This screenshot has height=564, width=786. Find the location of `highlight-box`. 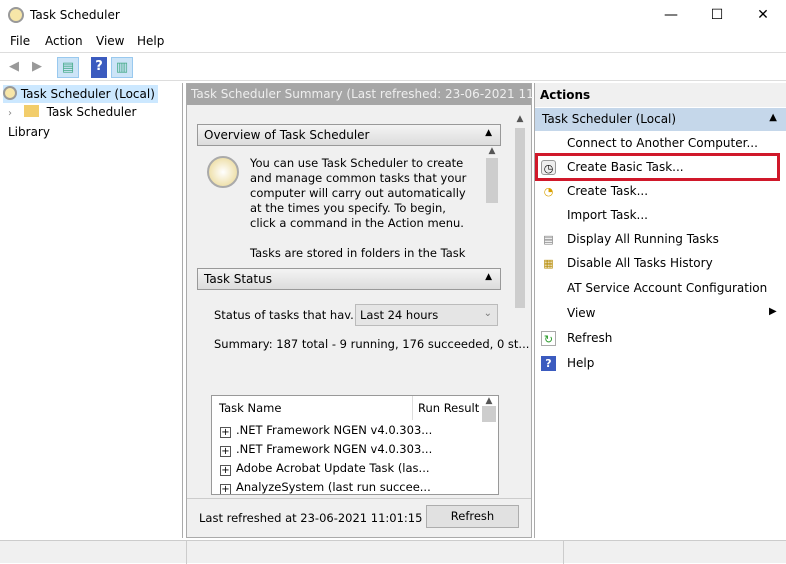

highlight-box is located at coordinates (657, 167).